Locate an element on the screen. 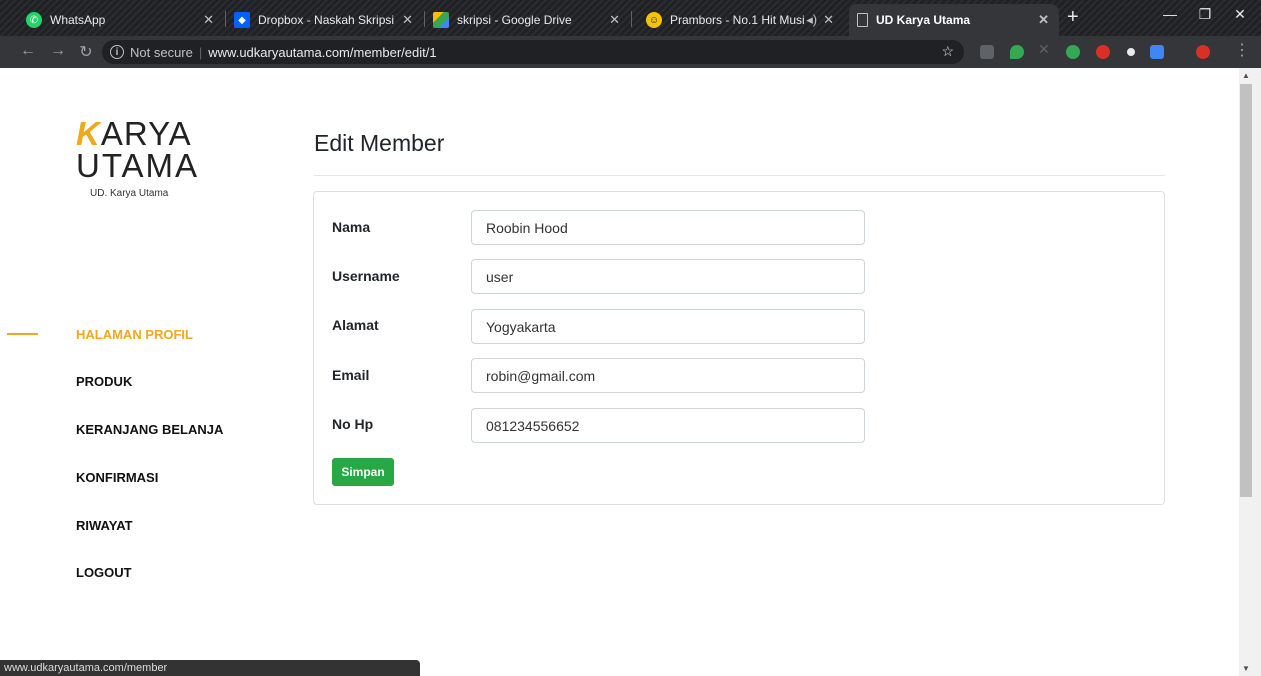 Image resolution: width=1261 pixels, height=676 pixels. bookmark-star-icon: ☆ is located at coordinates (947, 51).